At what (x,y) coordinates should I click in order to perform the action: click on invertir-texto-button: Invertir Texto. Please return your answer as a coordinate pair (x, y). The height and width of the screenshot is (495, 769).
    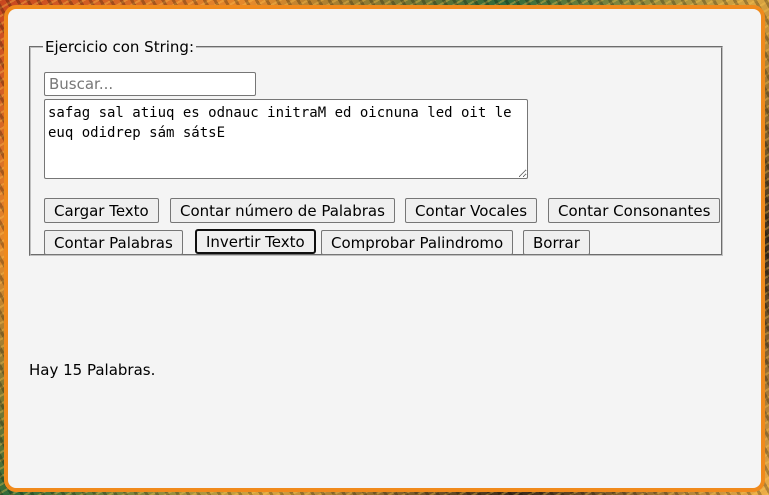
    Looking at the image, I should click on (255, 241).